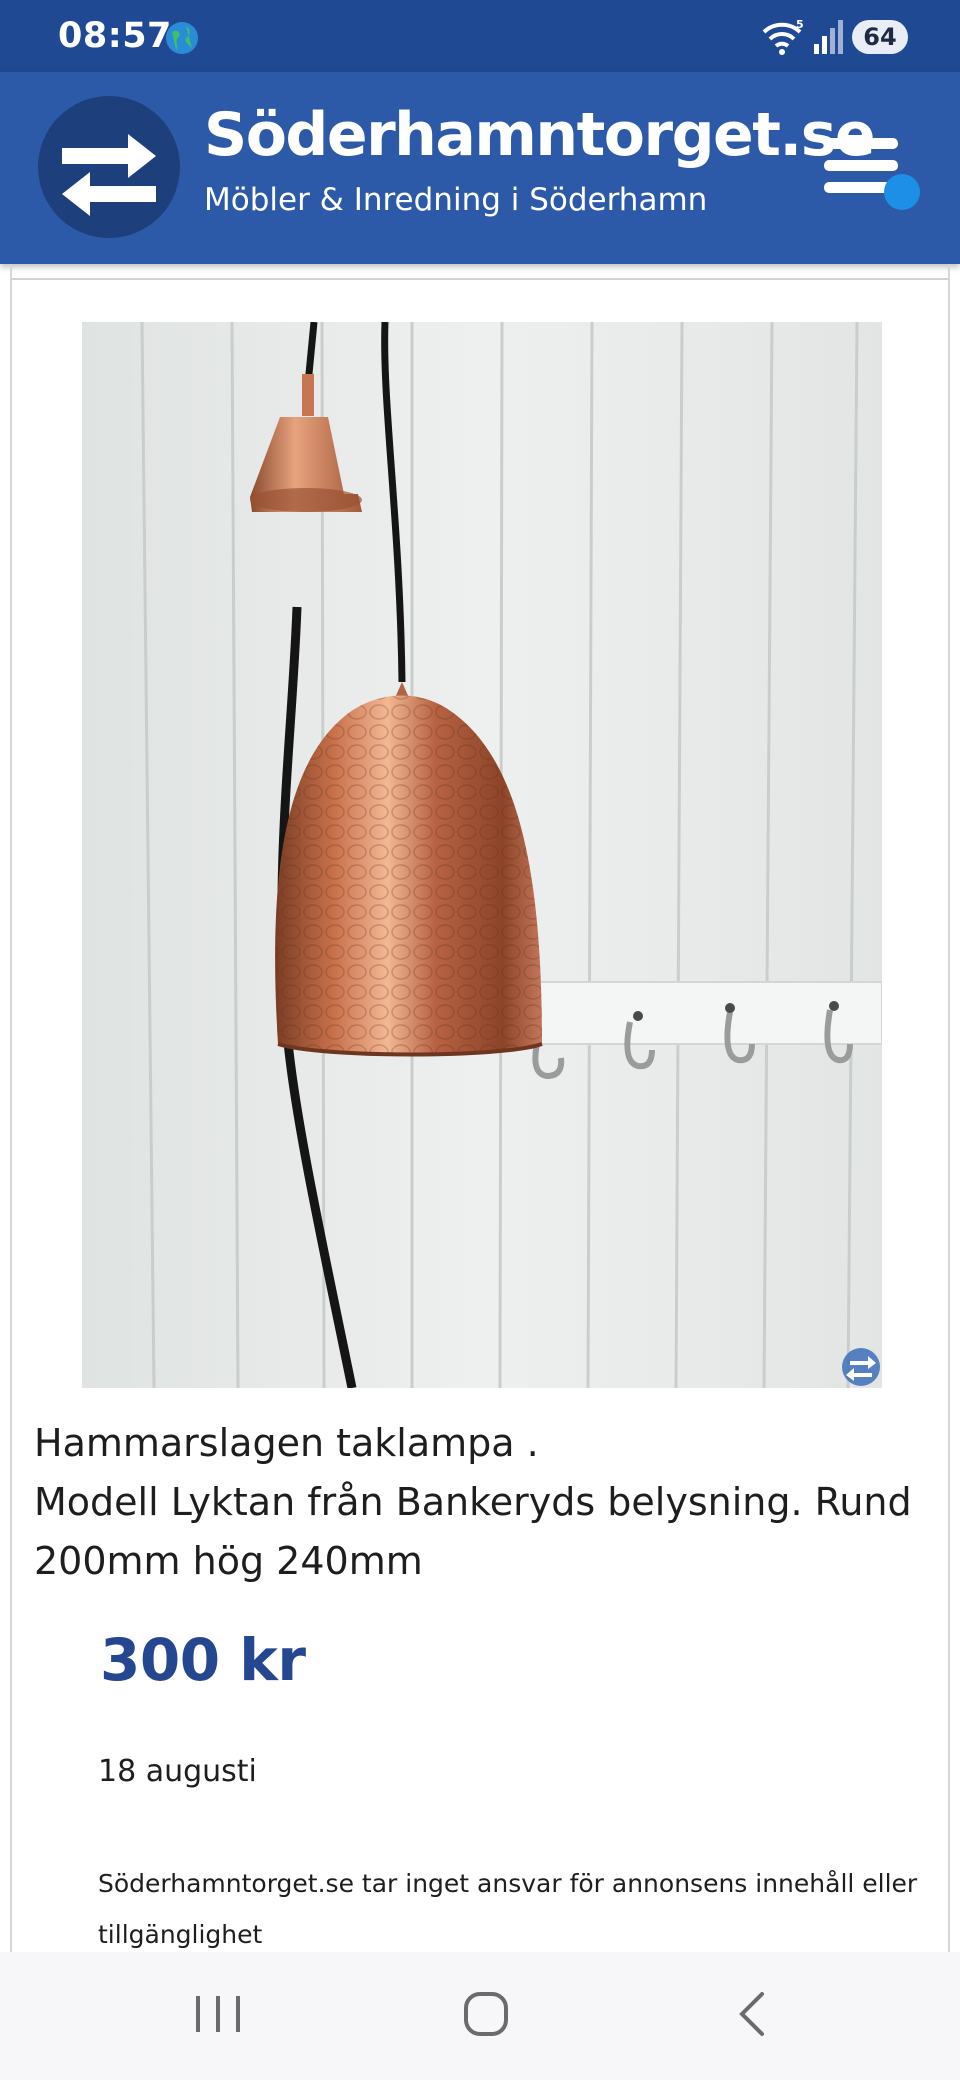 The width and height of the screenshot is (960, 2080). What do you see at coordinates (902, 192) in the screenshot?
I see `notification-dot` at bounding box center [902, 192].